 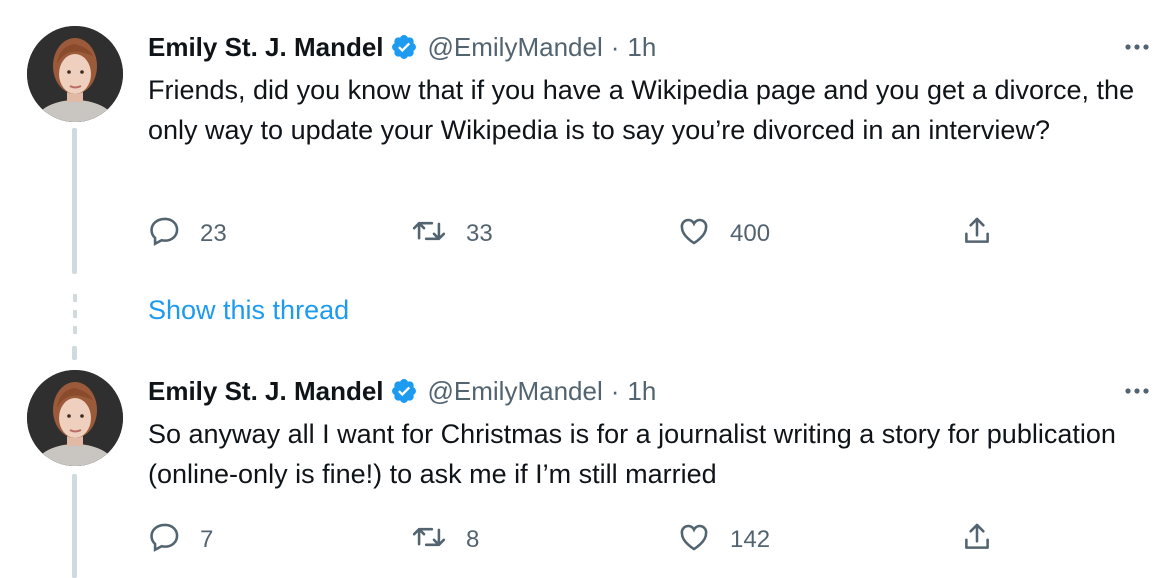 What do you see at coordinates (653, 540) in the screenshot?
I see `tweet-actions: 7 8 142` at bounding box center [653, 540].